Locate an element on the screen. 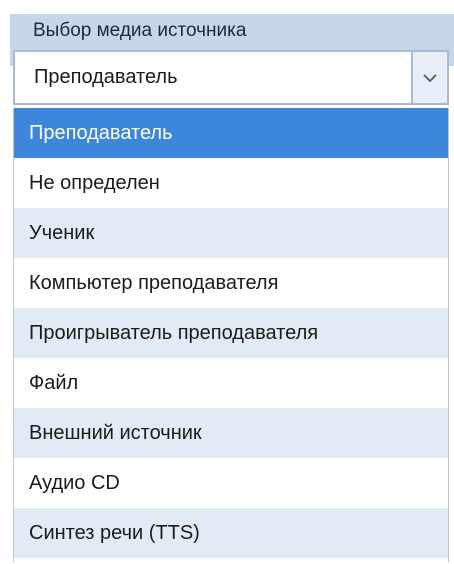  chevron-down-icon is located at coordinates (430, 77).